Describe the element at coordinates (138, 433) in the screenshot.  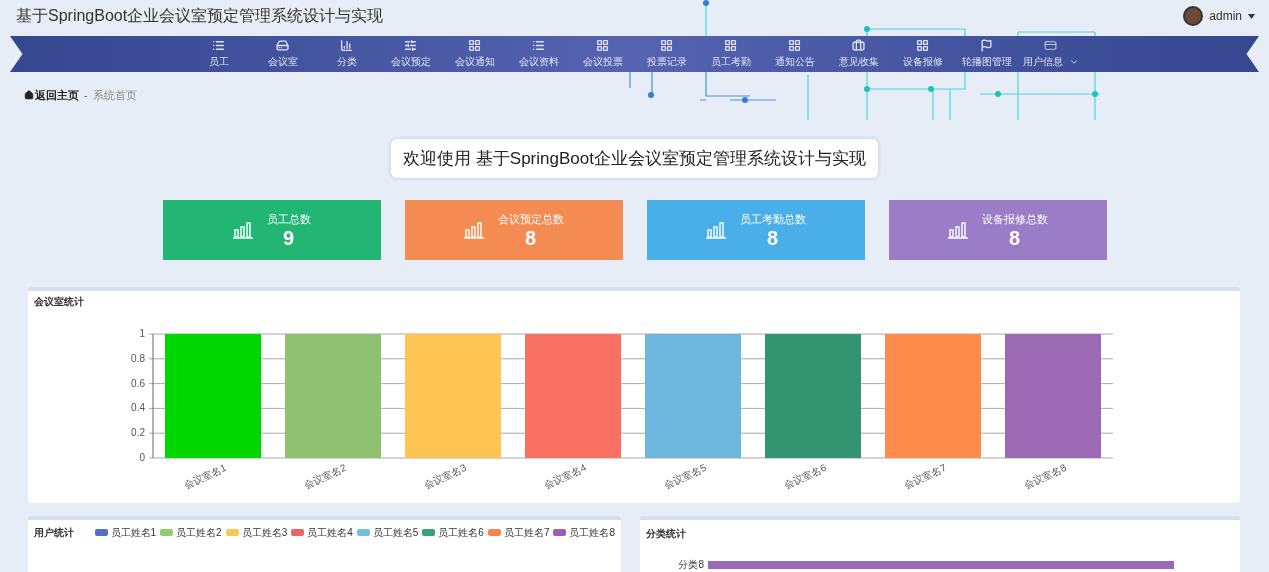
I see `y-tick-label: 0.2` at that location.